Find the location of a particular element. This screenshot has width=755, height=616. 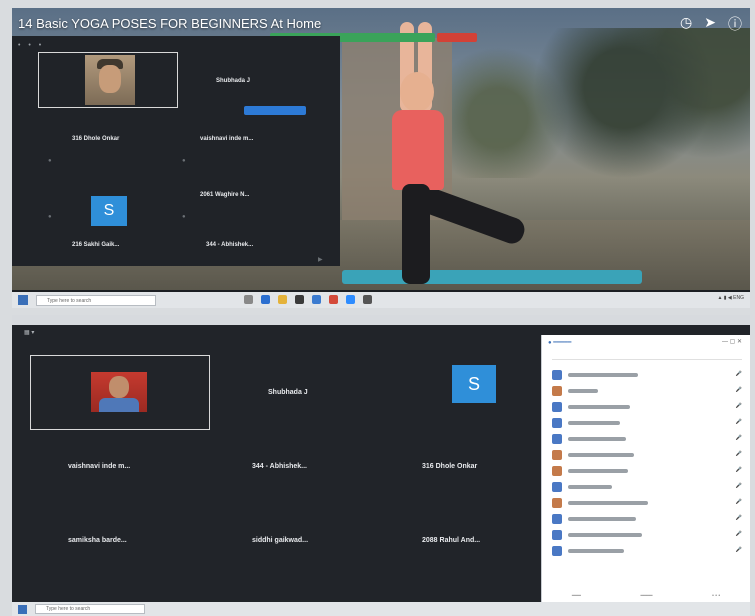

stop-sharing-button is located at coordinates (457, 37).